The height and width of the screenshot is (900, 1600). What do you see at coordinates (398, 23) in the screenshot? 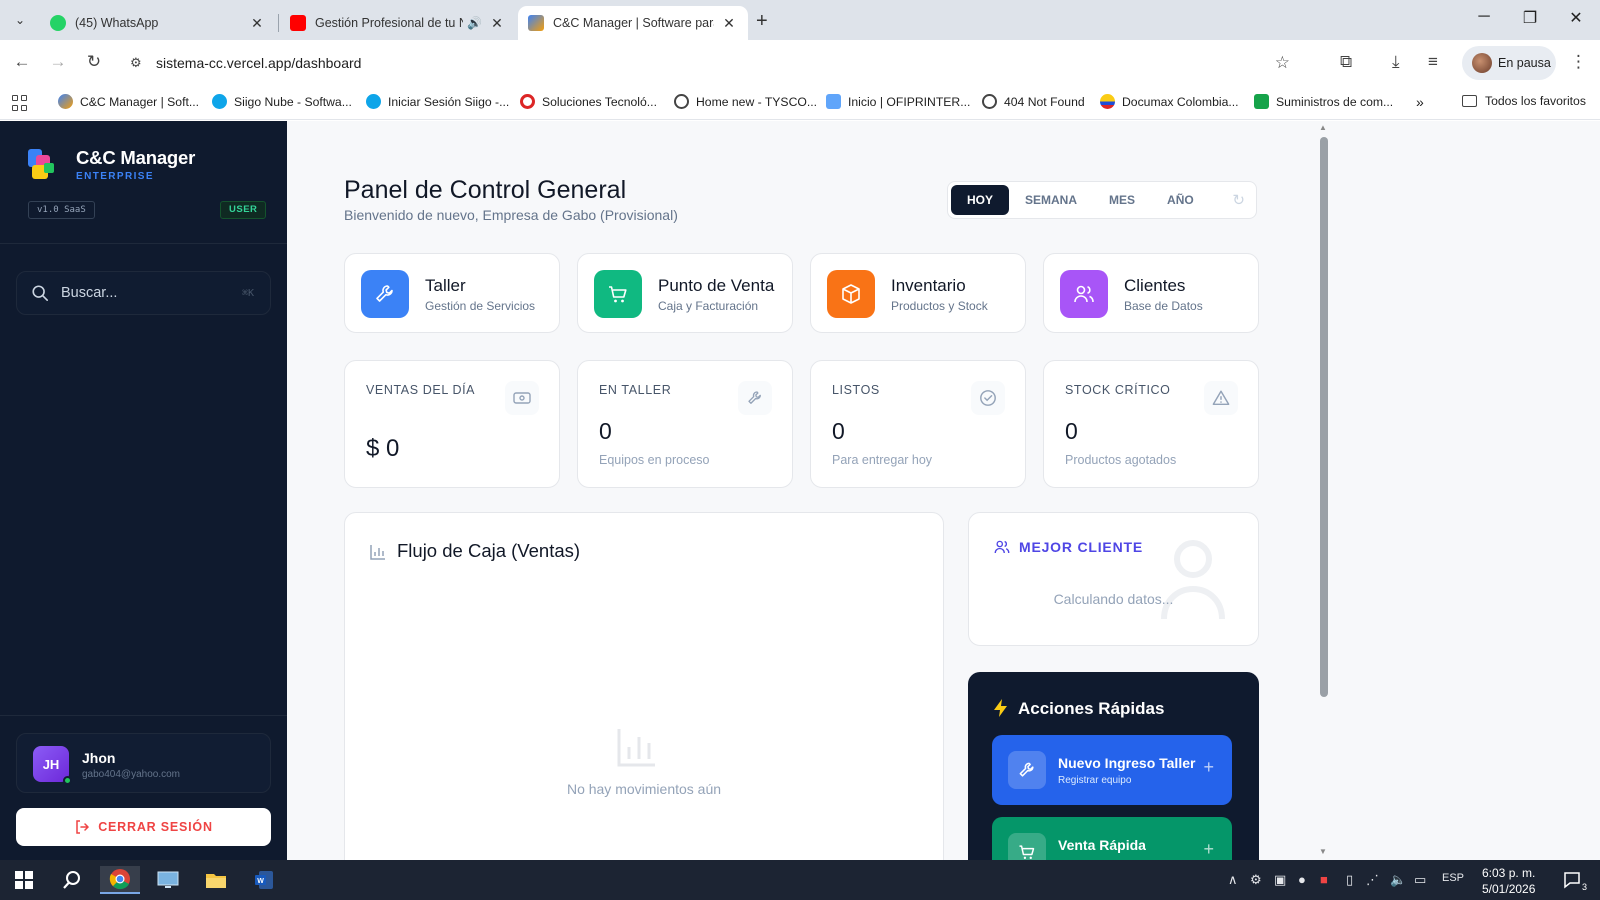
I see `tab-youtube: Gestión Profesional de tu N 🔊 ✕` at bounding box center [398, 23].